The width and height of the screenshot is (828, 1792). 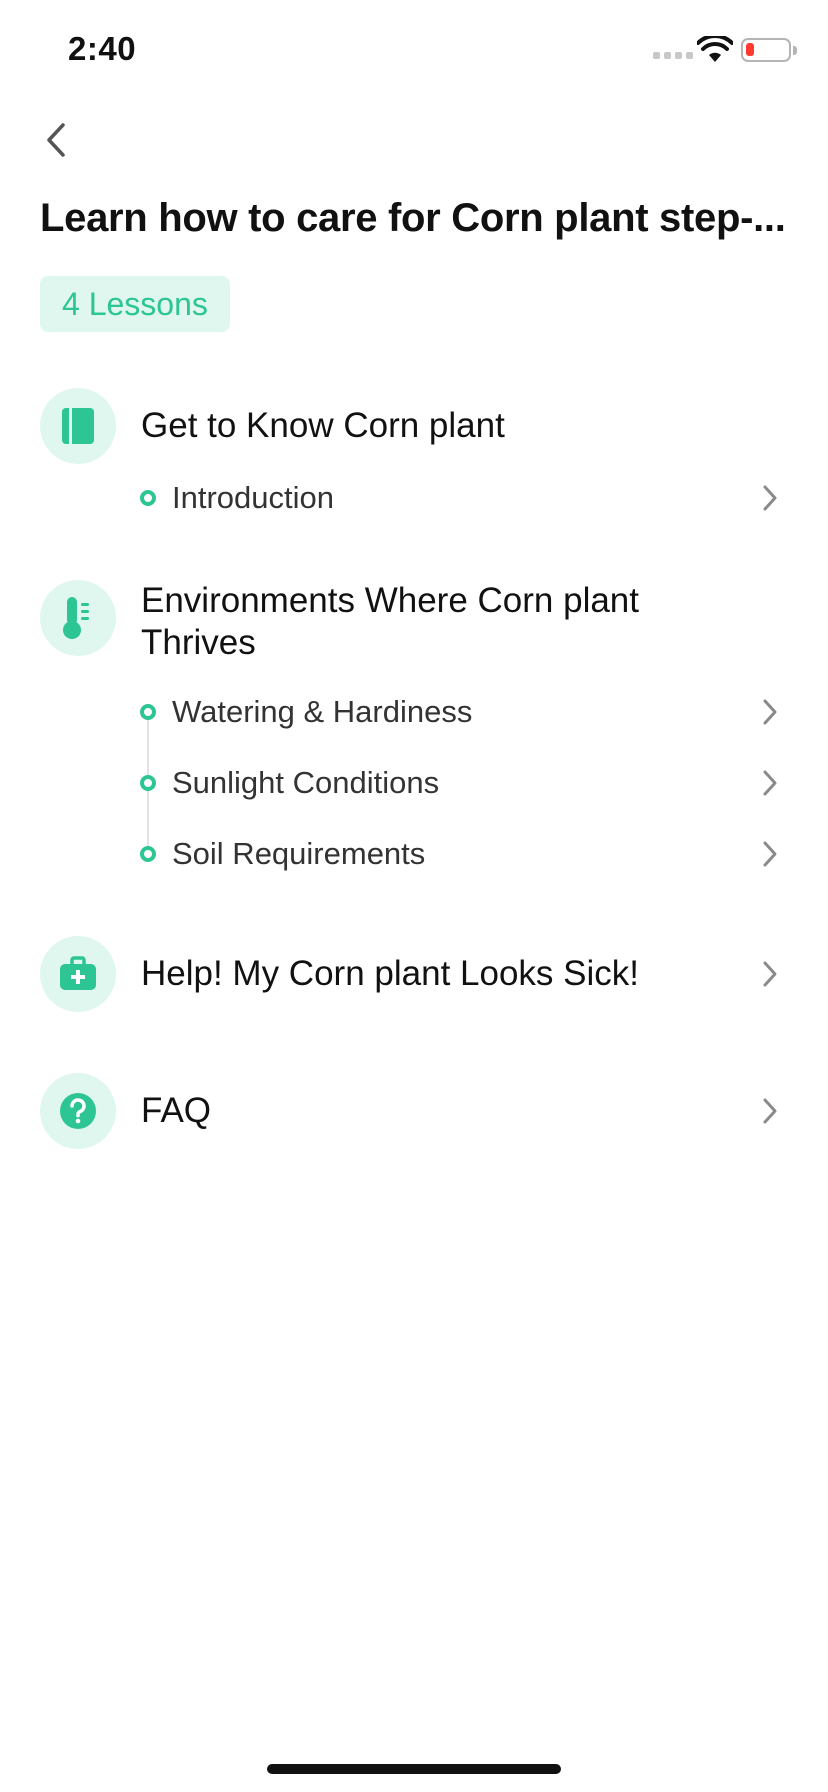 I want to click on thermometer-icon, so click(x=76, y=618).